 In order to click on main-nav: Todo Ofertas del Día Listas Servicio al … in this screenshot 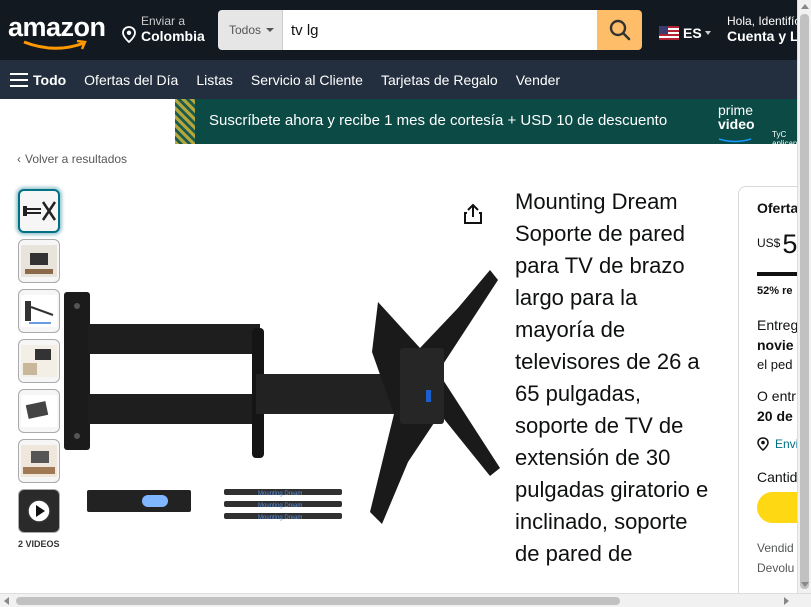, I will do `click(405, 79)`.